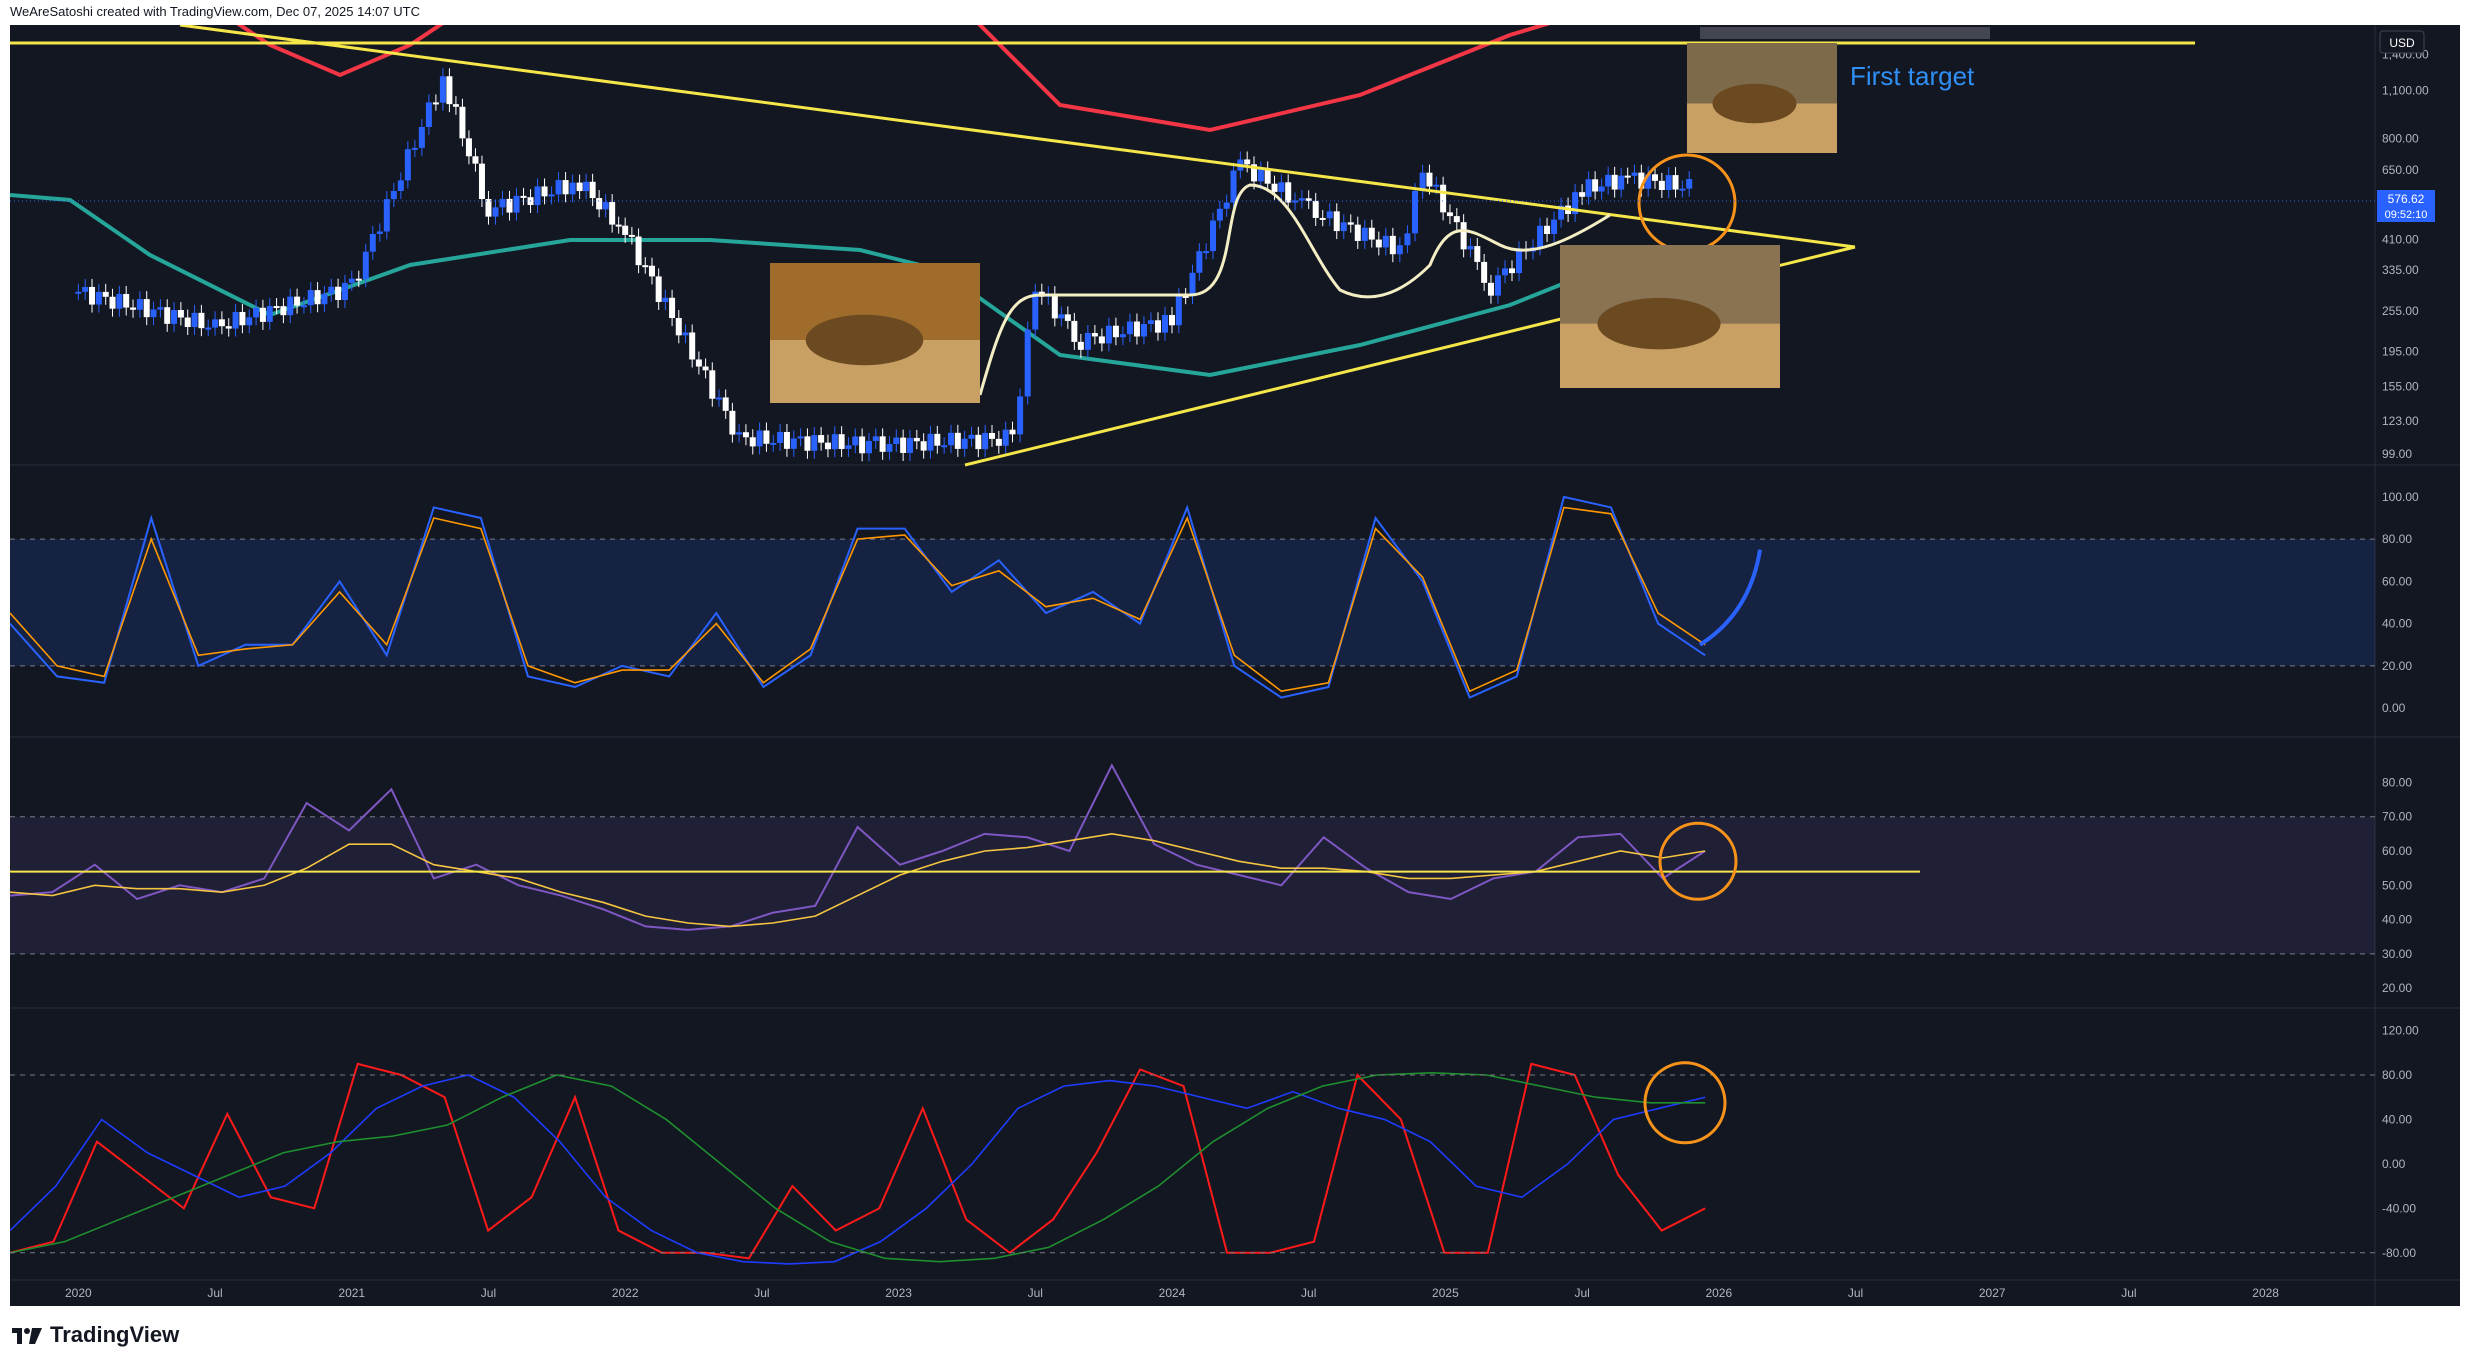  What do you see at coordinates (2400, 1031) in the screenshot?
I see `oscillator-tick-label: 120.00` at bounding box center [2400, 1031].